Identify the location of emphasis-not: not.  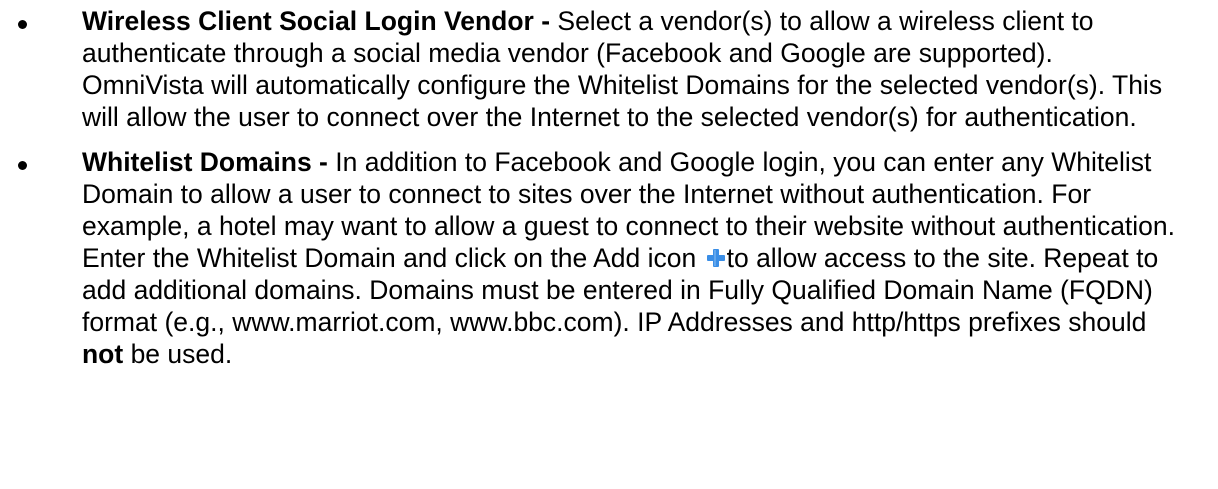
(103, 354).